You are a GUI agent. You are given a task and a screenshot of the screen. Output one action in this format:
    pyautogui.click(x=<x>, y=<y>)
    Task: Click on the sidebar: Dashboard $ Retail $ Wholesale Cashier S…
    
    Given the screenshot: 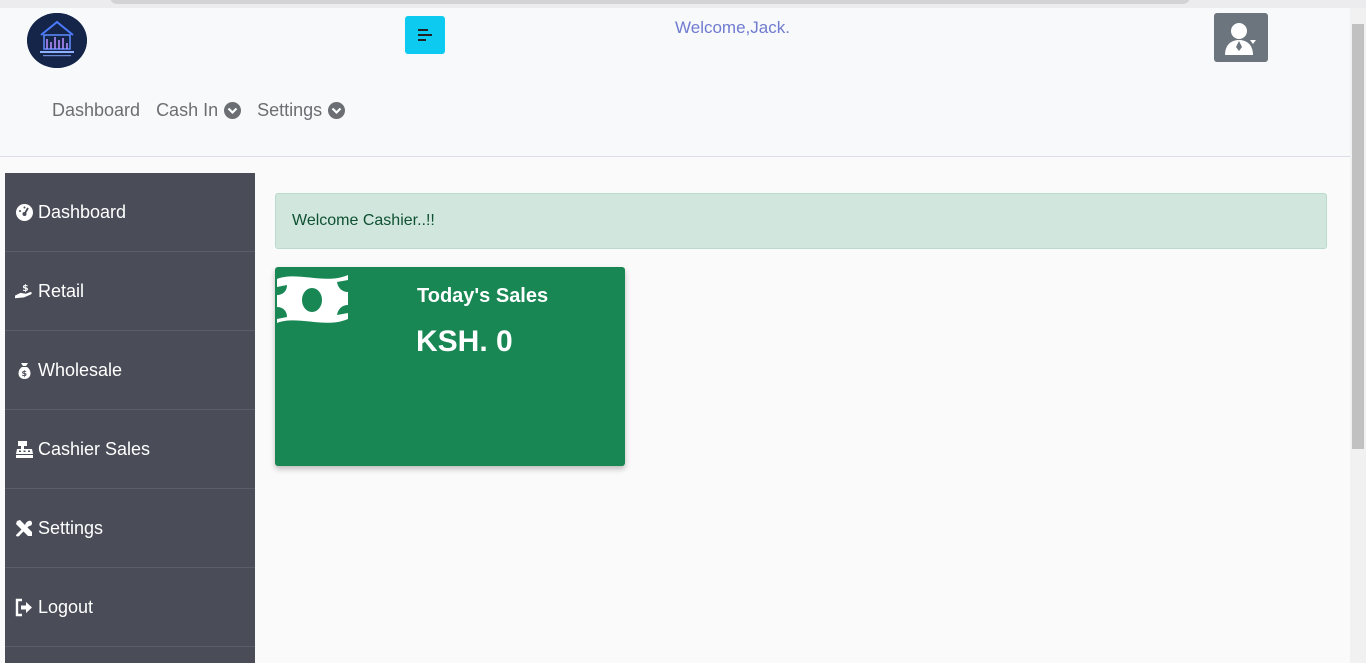 What is the action you would take?
    pyautogui.click(x=130, y=418)
    